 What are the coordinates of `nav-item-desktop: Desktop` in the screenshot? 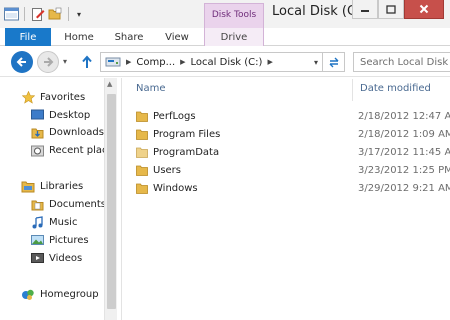 It's located at (60, 115).